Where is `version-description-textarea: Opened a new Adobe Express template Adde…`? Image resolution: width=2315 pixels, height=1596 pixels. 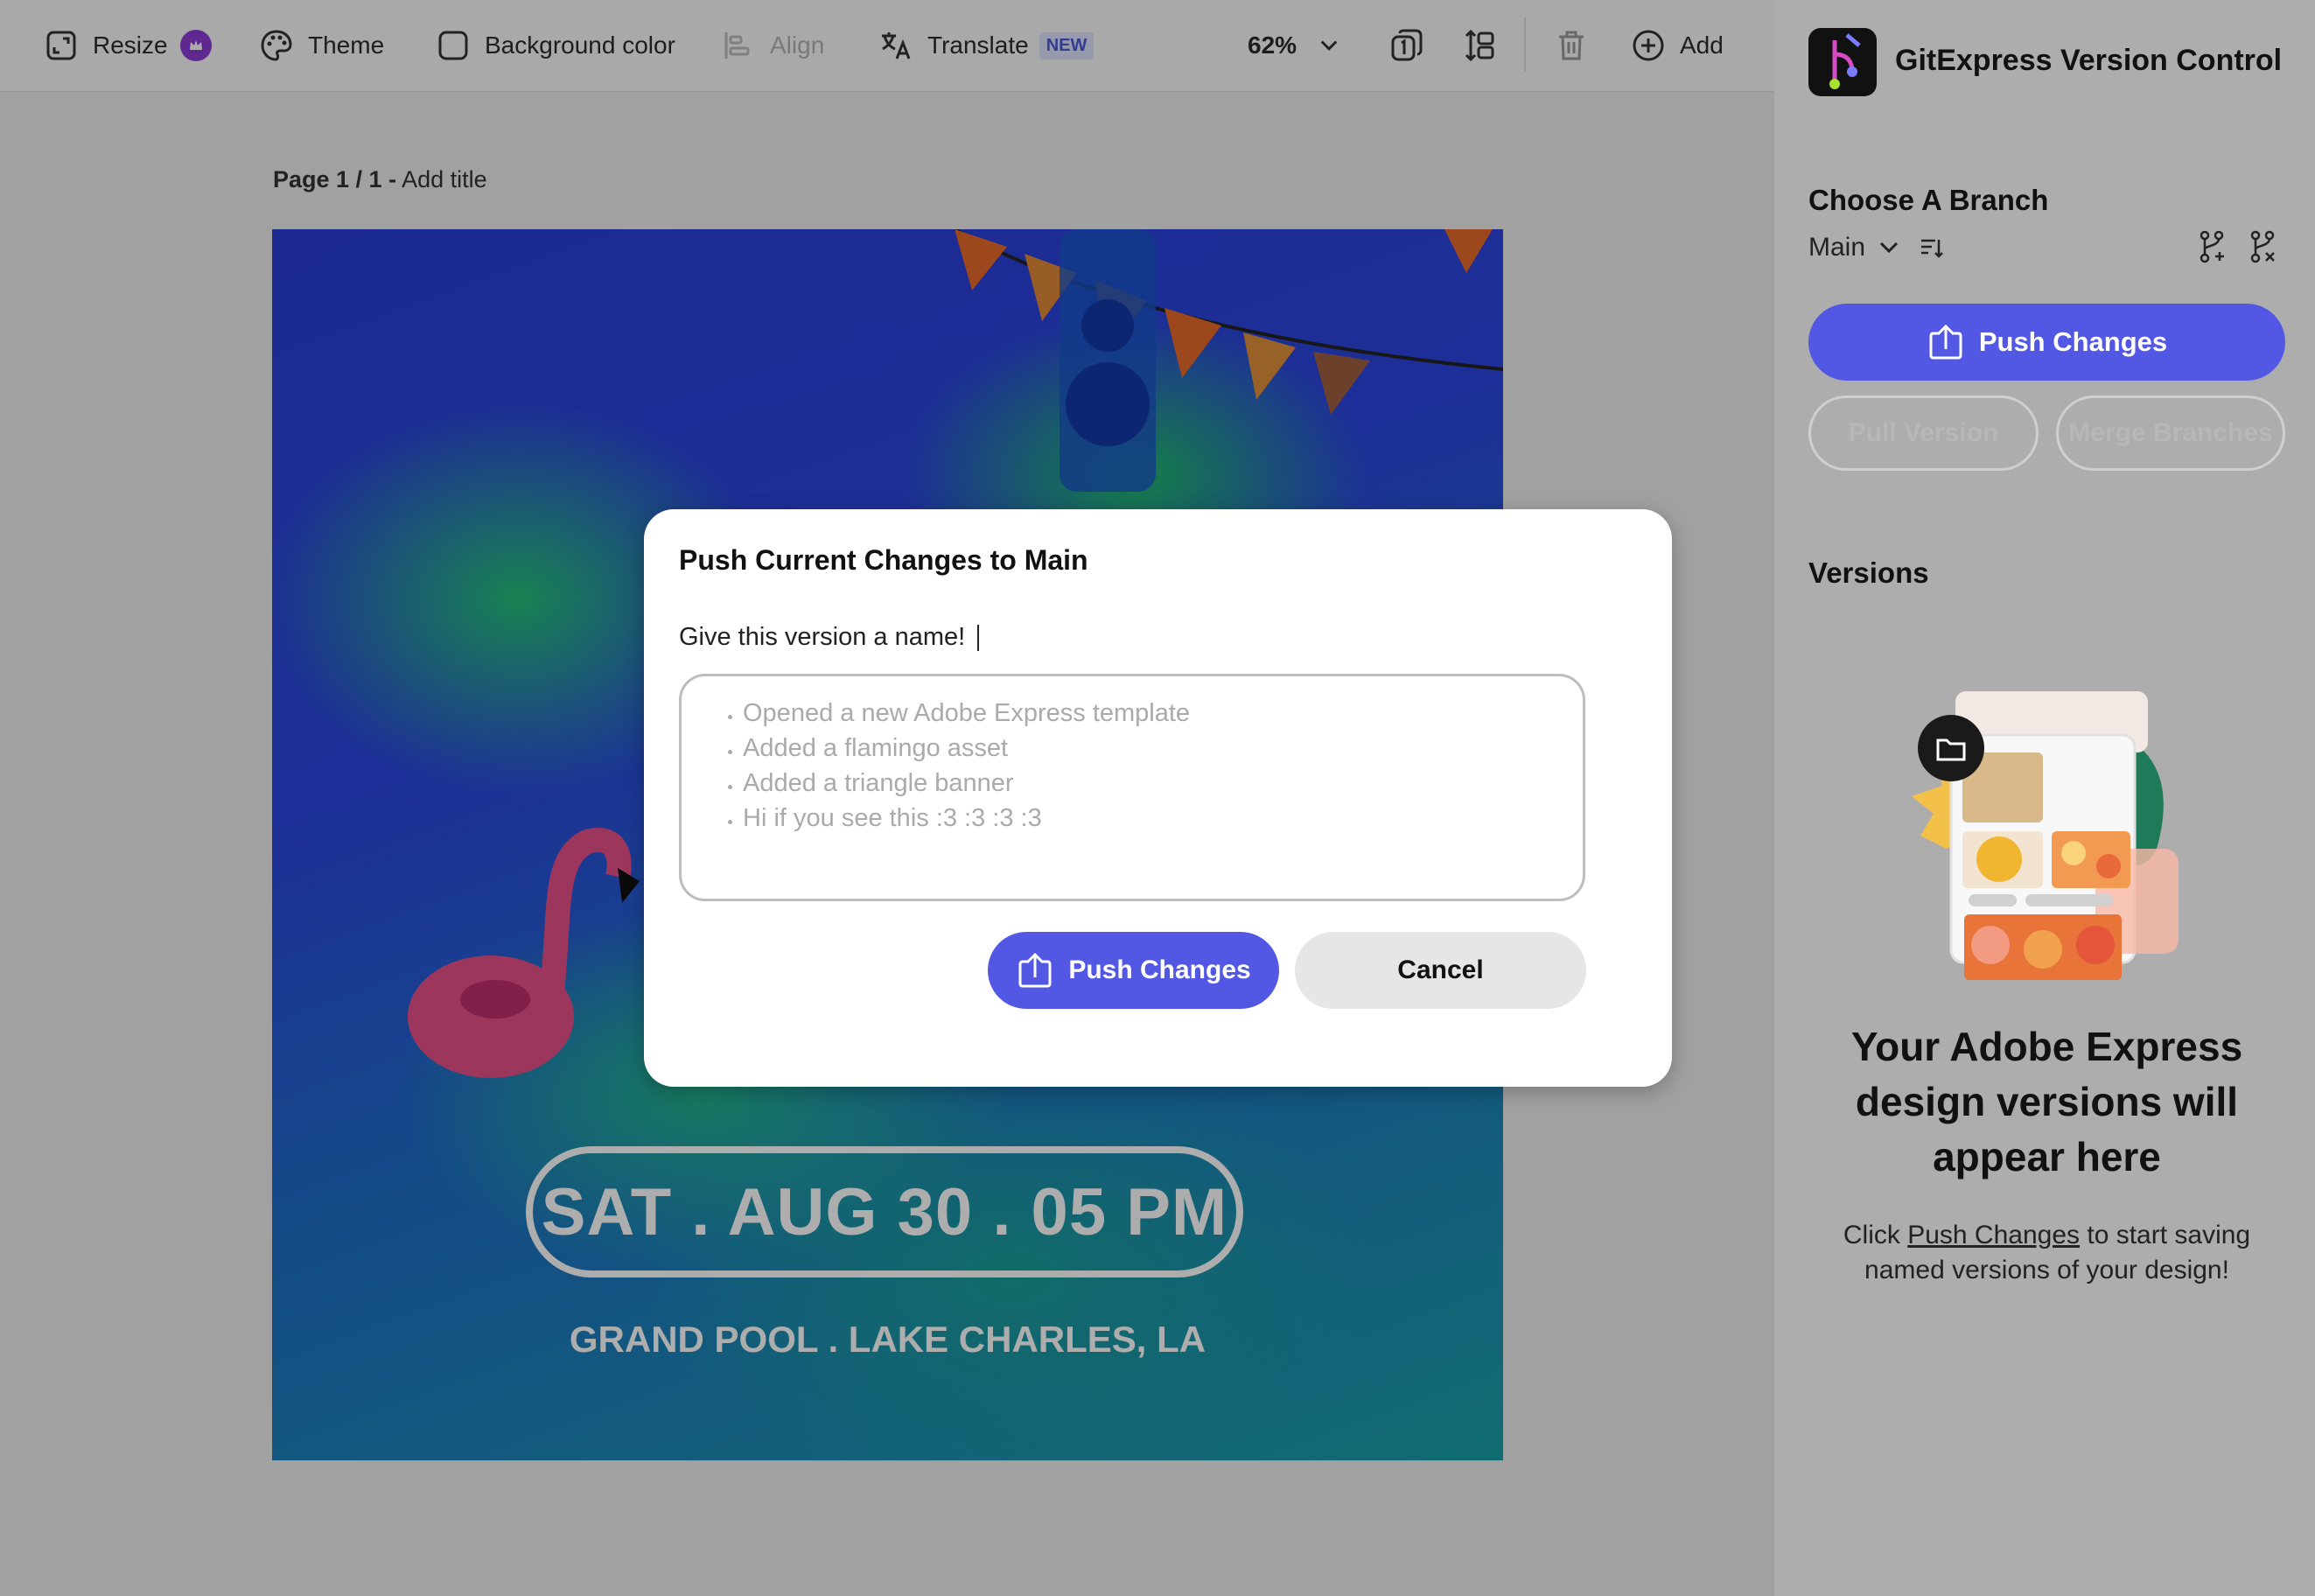 version-description-textarea: Opened a new Adobe Express template Adde… is located at coordinates (1132, 787).